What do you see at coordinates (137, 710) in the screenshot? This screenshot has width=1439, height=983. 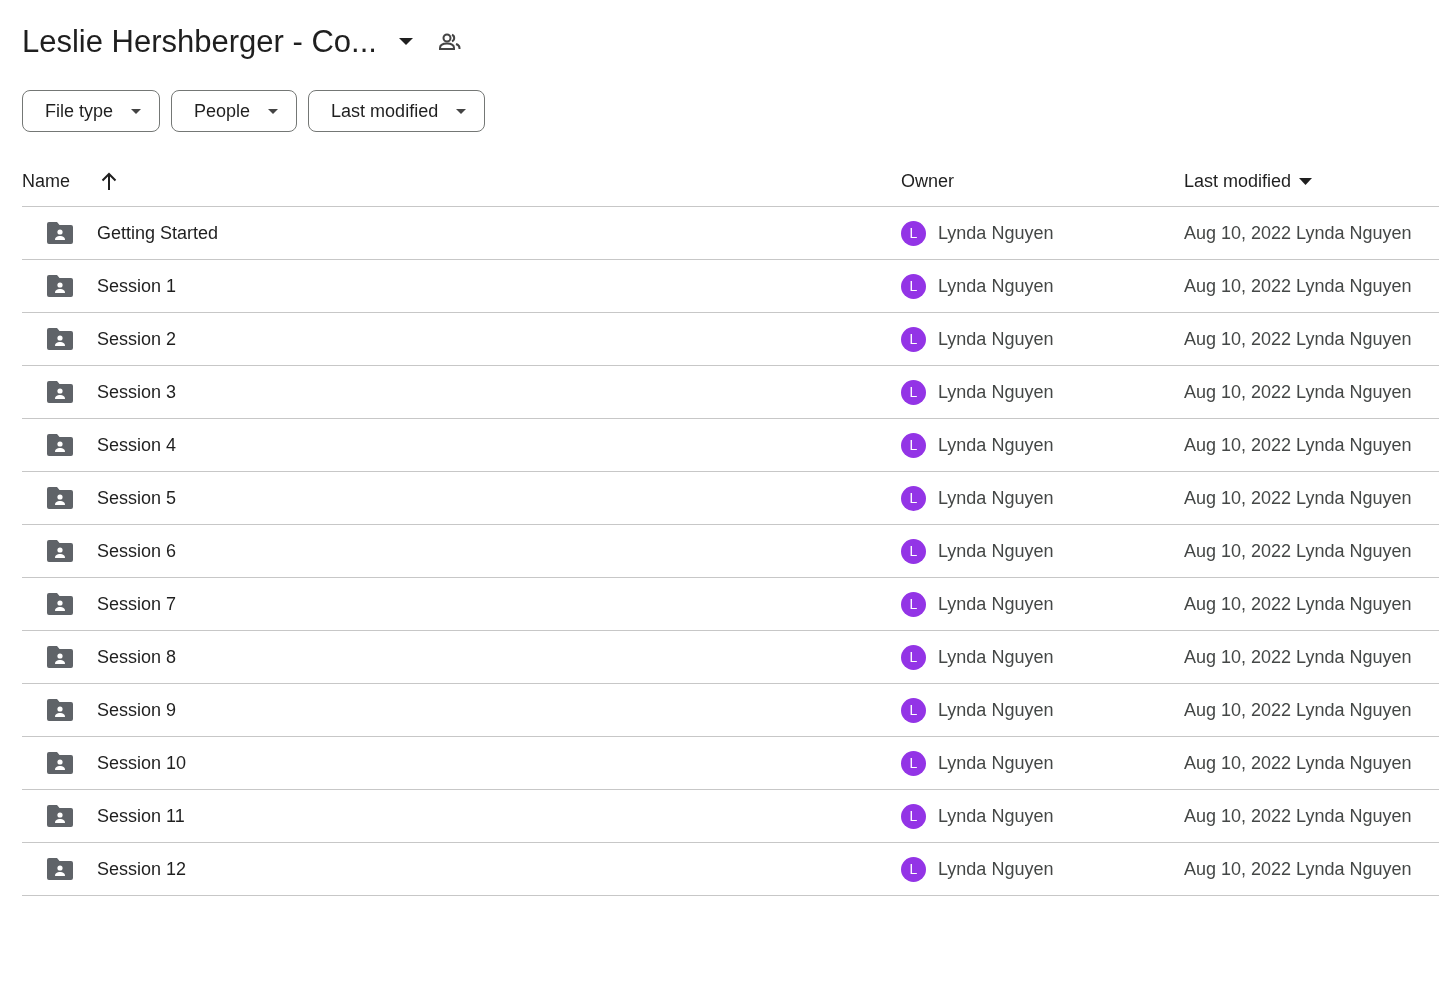 I see `folder-name: Session 9` at bounding box center [137, 710].